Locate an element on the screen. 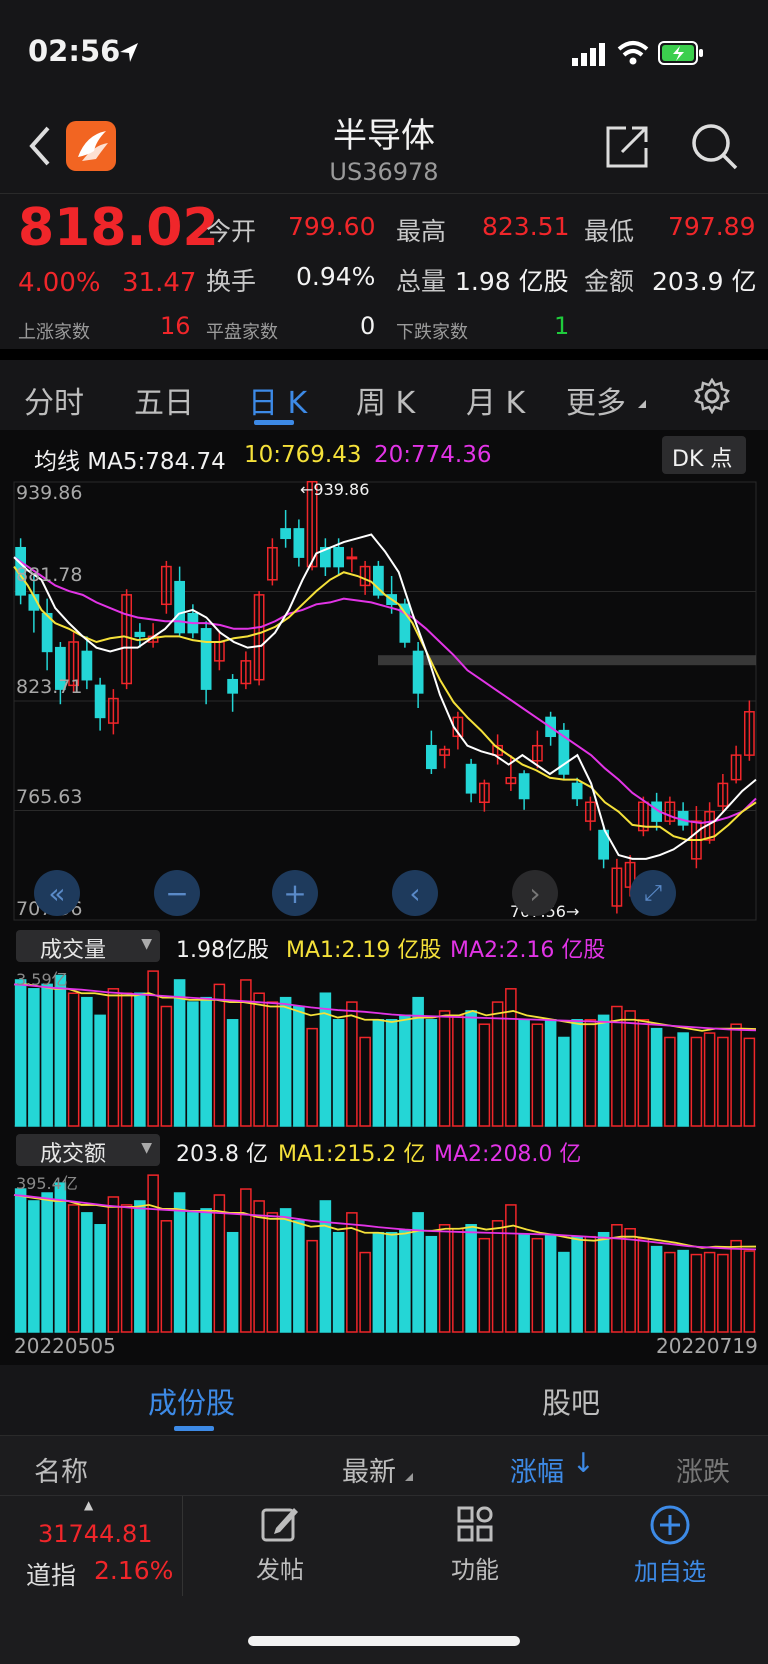 The image size is (768, 1664). scroll-left-button: ‹ is located at coordinates (415, 893).